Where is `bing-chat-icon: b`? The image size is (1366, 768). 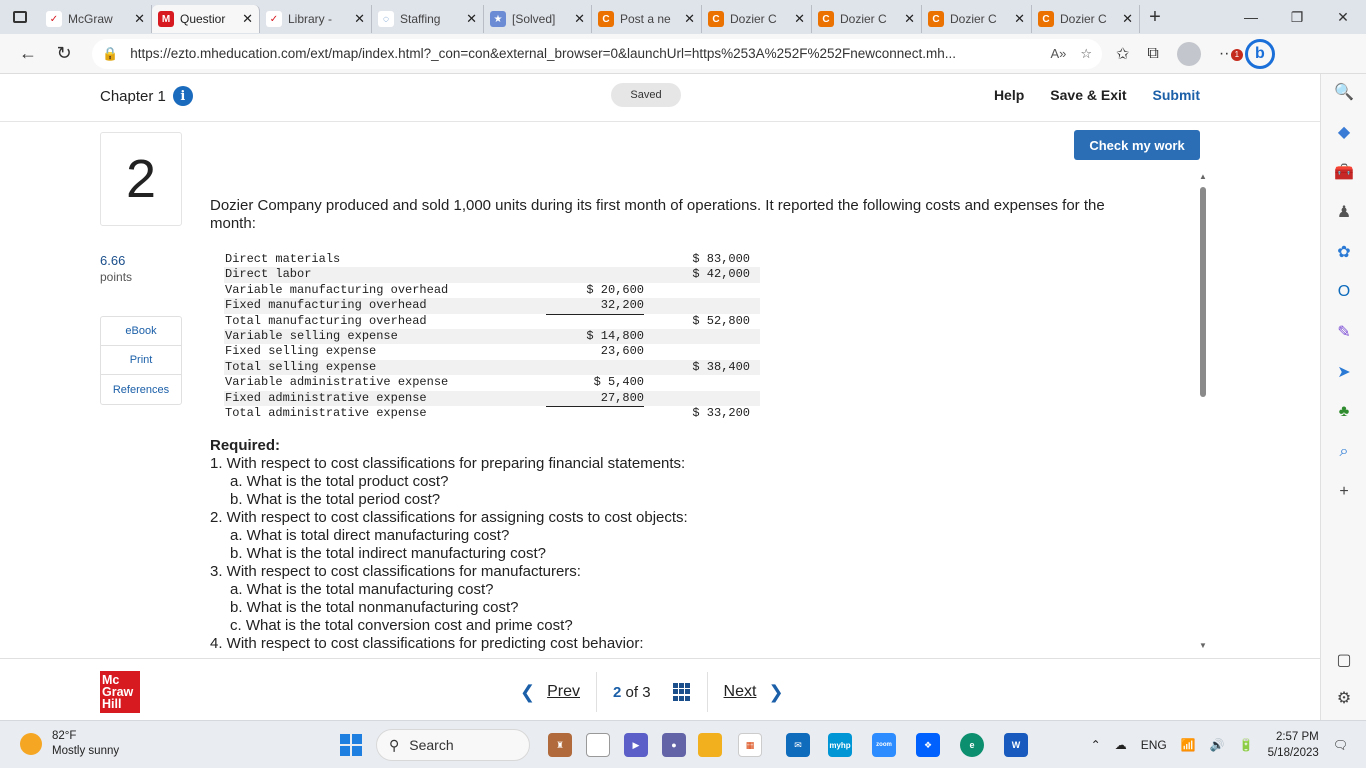 bing-chat-icon: b is located at coordinates (1259, 53).